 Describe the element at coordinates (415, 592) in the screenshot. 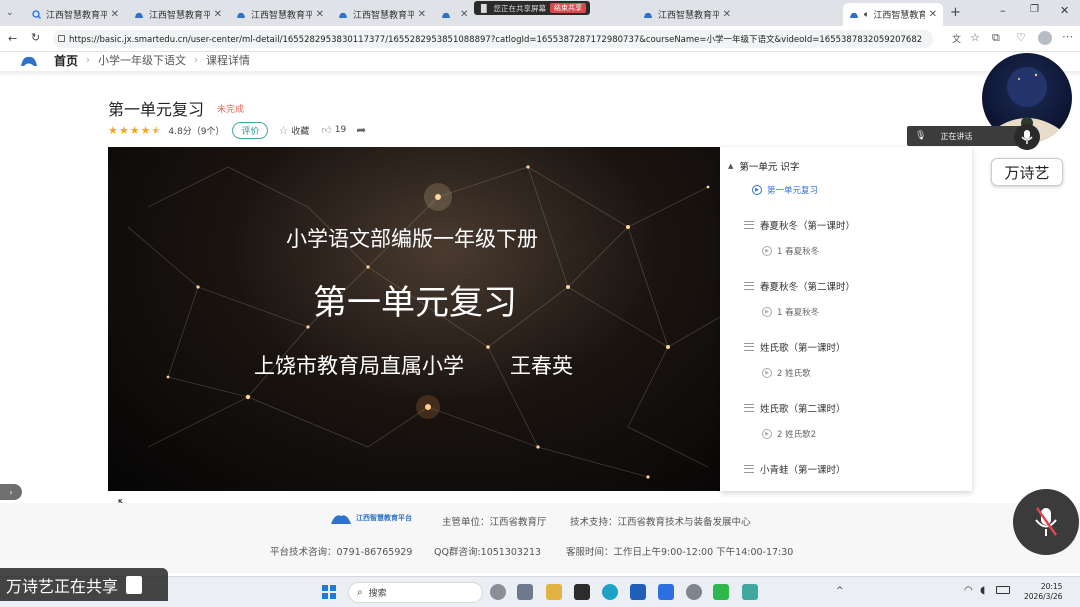

I see `taskbar-search-input: ⌕ 搜索` at that location.